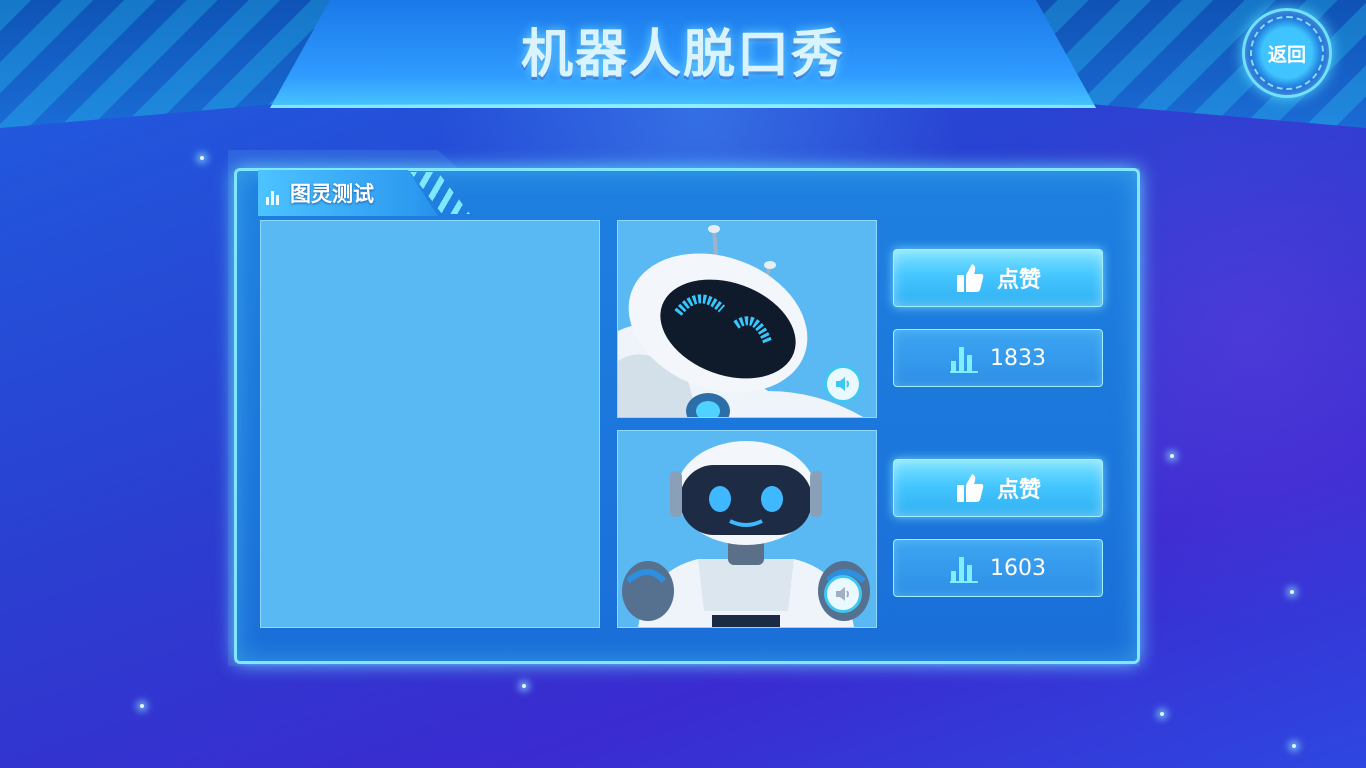 The height and width of the screenshot is (768, 1366). I want to click on vote-count-box-2: 1603, so click(998, 568).